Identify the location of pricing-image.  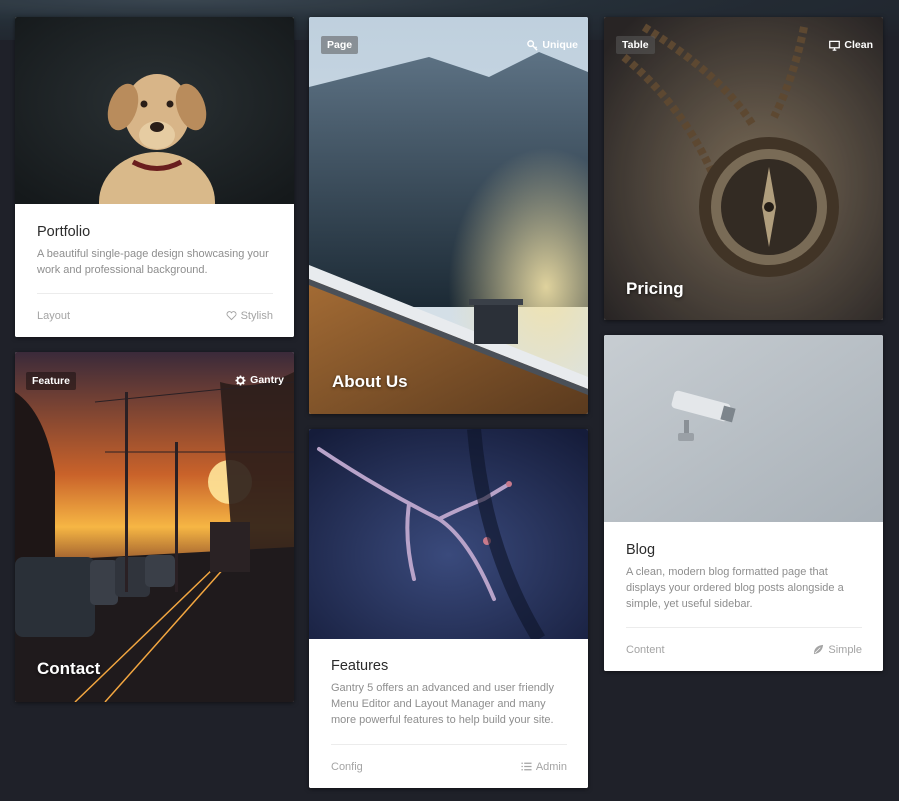
(743, 168).